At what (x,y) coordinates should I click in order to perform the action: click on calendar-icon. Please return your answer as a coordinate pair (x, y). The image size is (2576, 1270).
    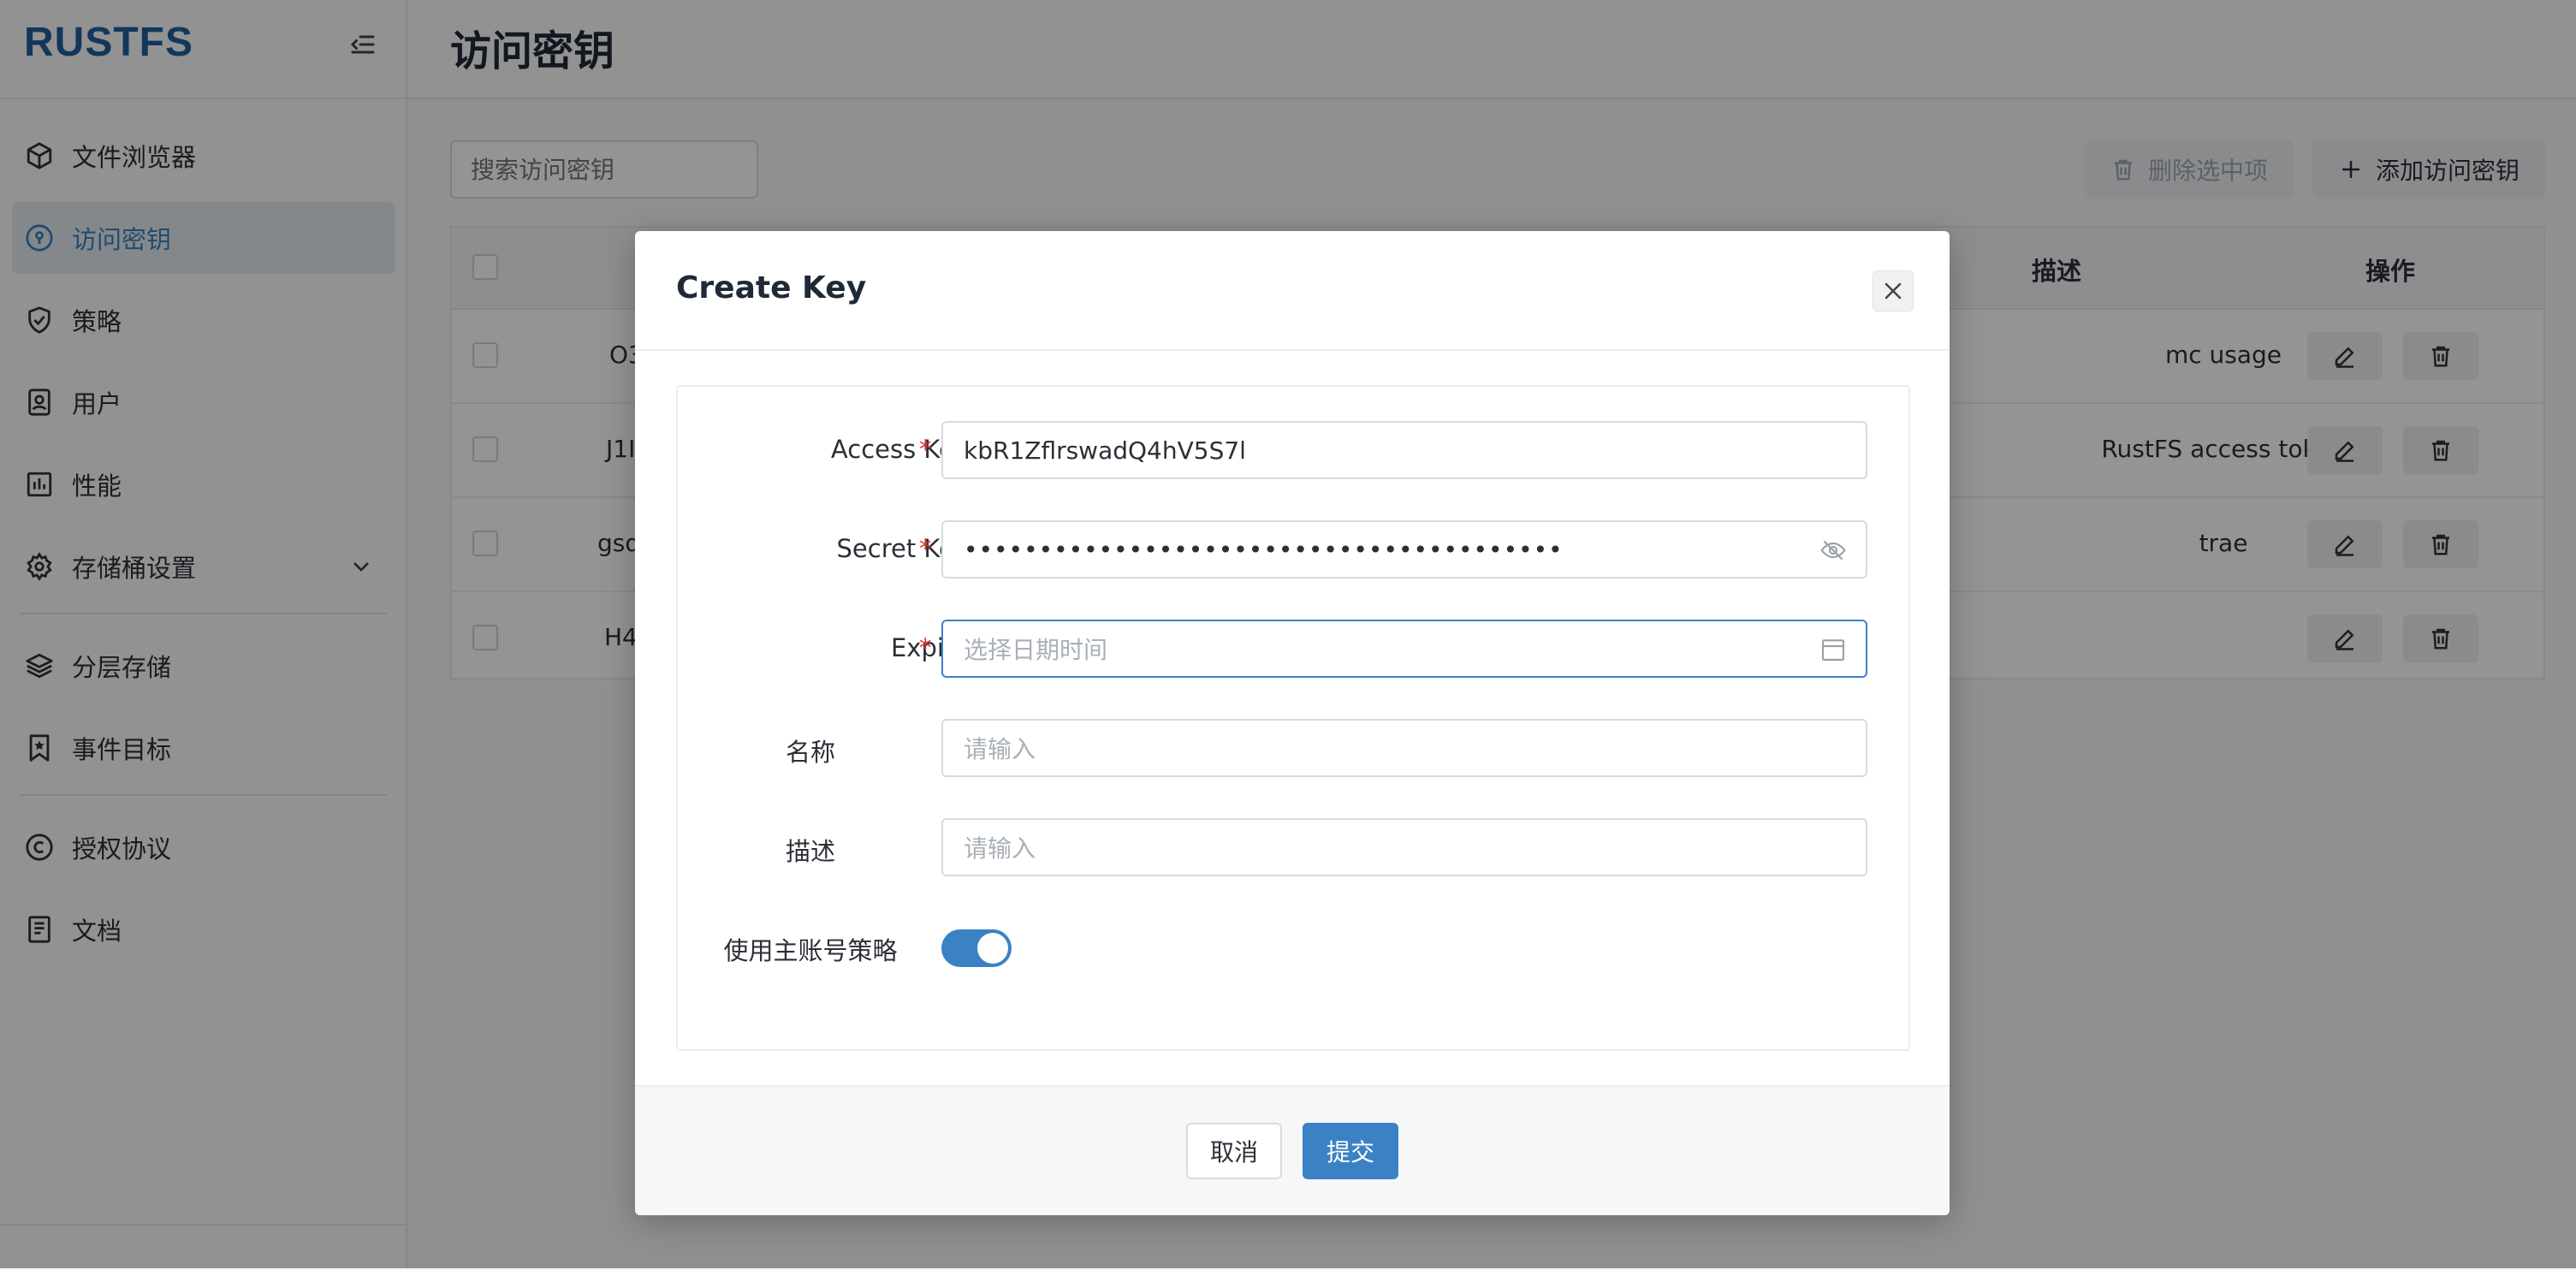
    Looking at the image, I should click on (1833, 649).